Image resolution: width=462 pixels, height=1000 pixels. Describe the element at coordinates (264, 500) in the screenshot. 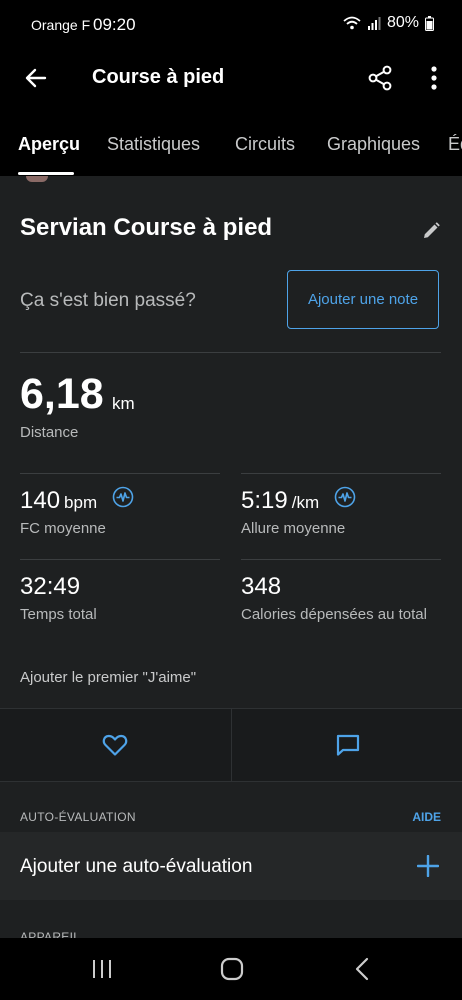

I see `avg-pace-number: 5:19` at that location.